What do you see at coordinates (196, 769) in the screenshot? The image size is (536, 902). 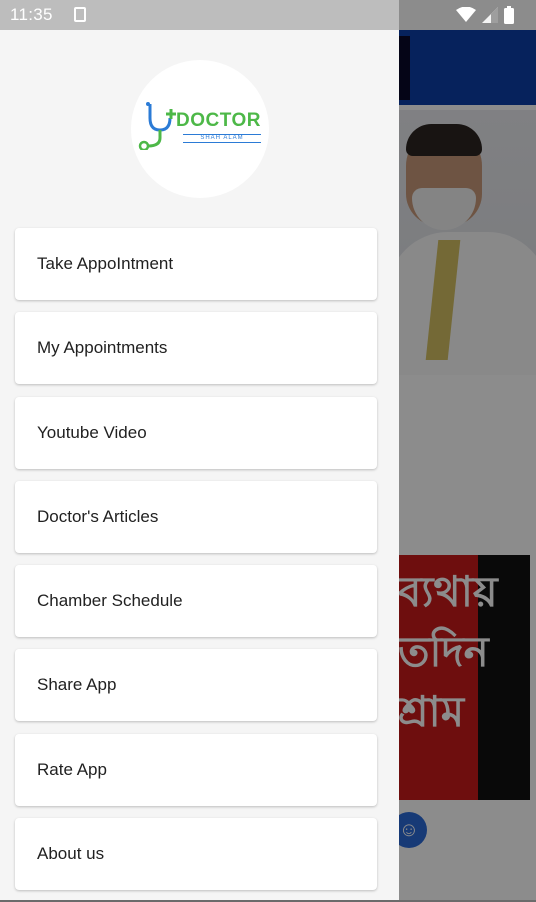 I see `menu-item-rate-app: Rate App` at bounding box center [196, 769].